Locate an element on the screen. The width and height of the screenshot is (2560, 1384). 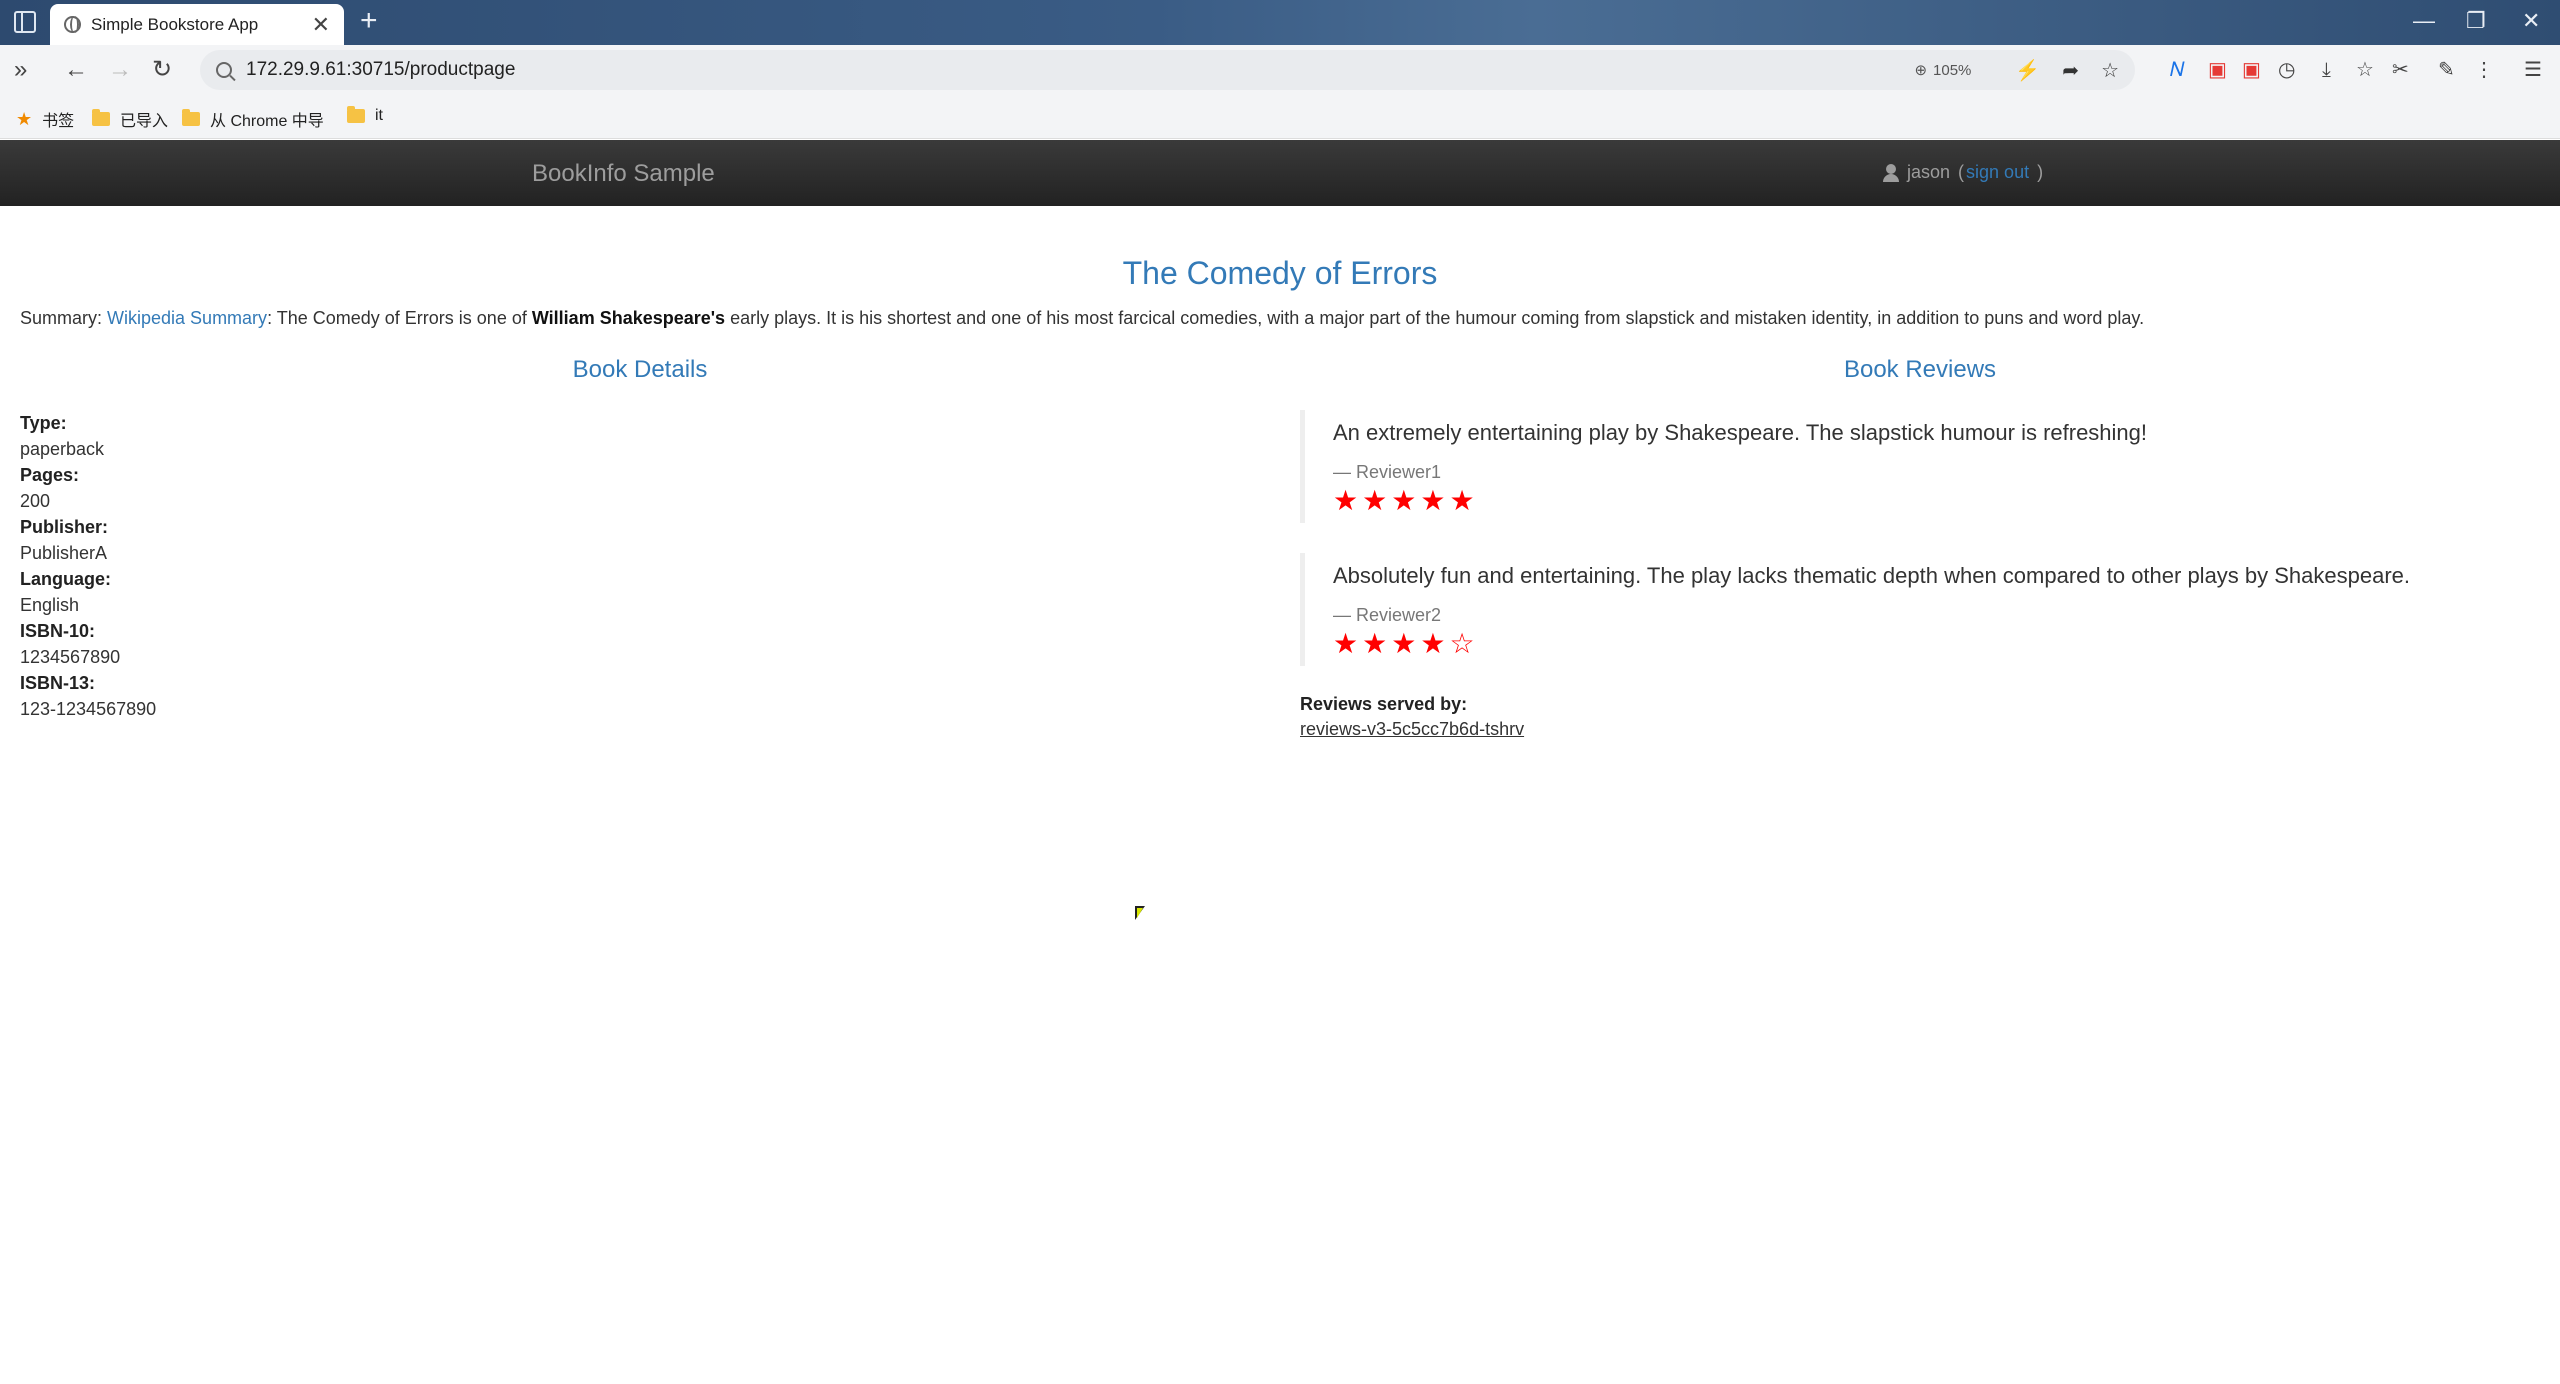
bookmark-folder: 已导入 is located at coordinates (130, 119).